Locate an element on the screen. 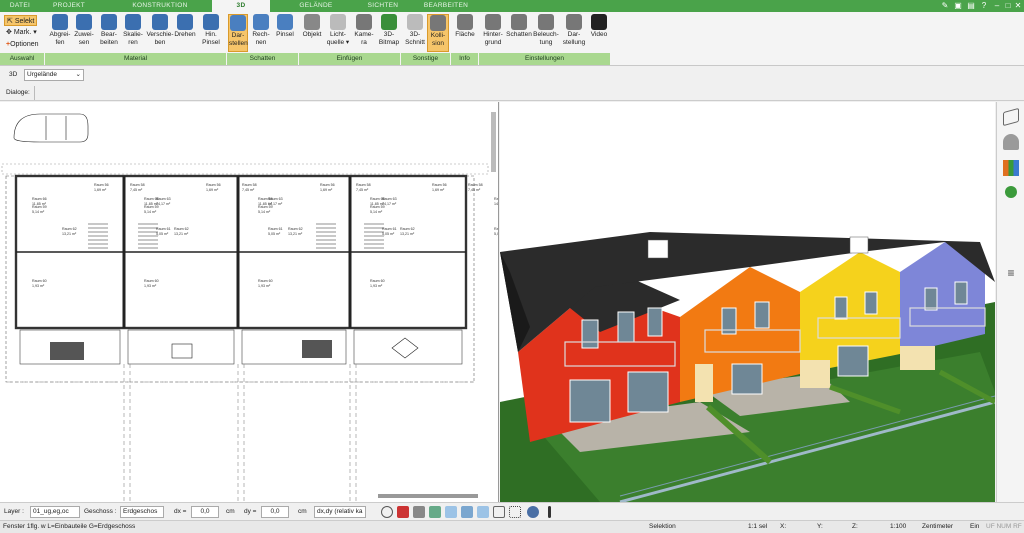 This screenshot has width=1024, height=533. ribbon-button-material-6: Hin. Pinsel is located at coordinates (211, 33).